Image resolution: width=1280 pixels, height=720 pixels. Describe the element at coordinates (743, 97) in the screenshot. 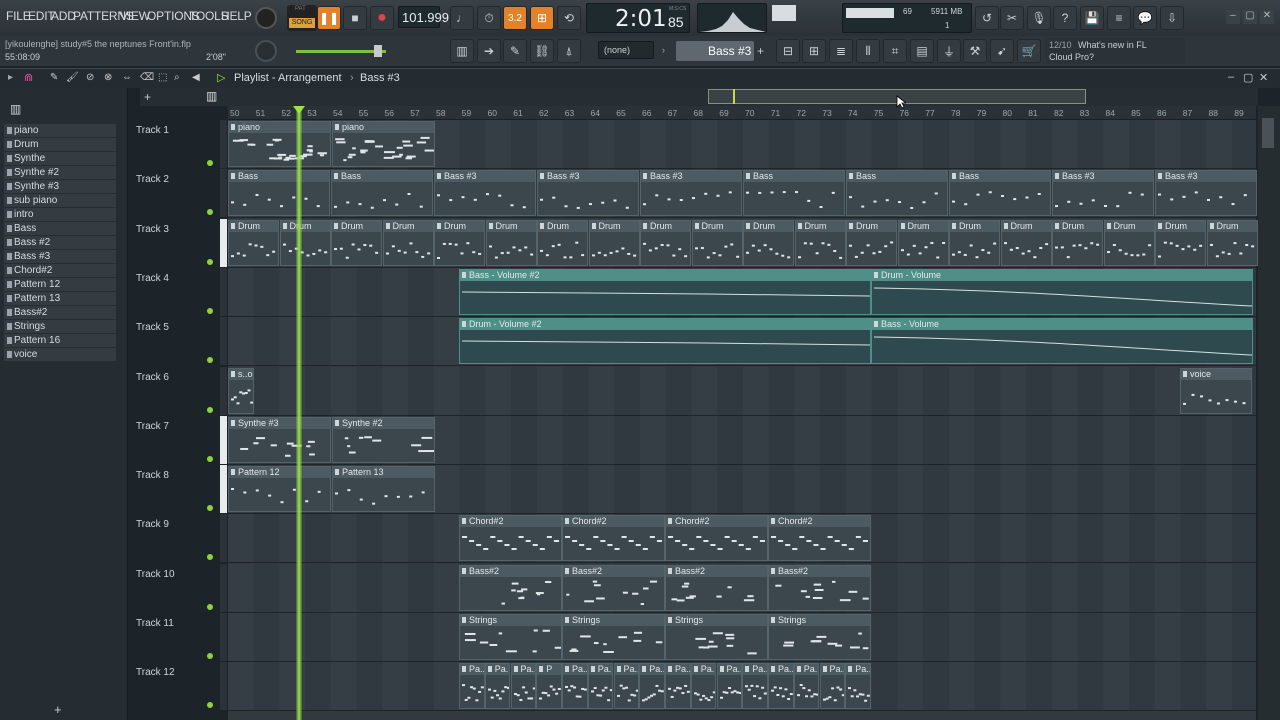

I see `overview-strip` at that location.